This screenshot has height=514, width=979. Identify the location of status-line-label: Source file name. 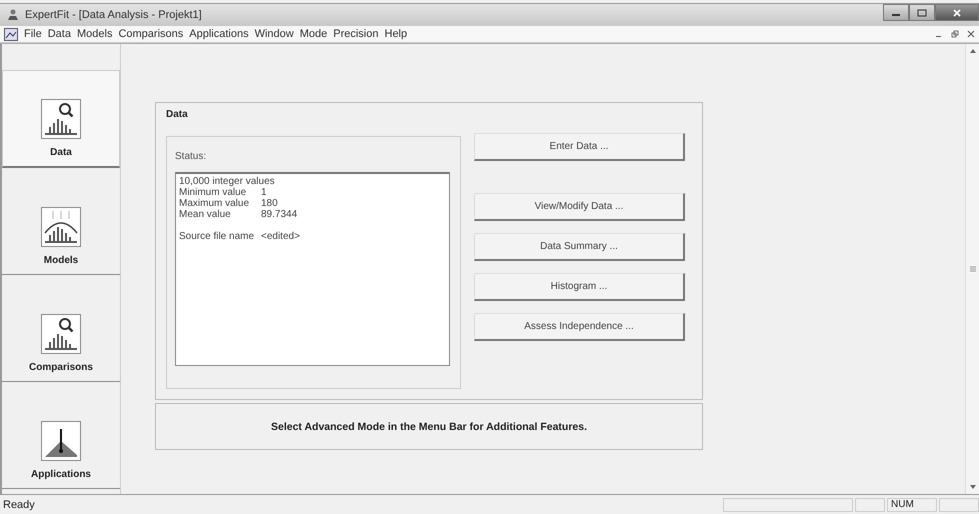
(217, 236).